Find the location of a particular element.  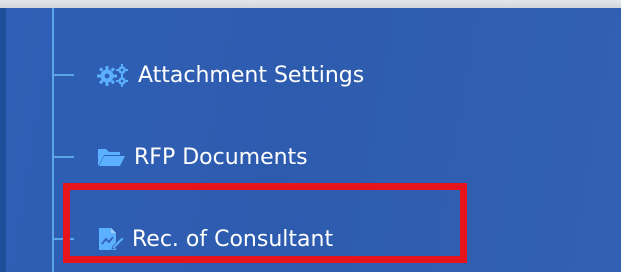

sidebar-item-rfp-documents: RFP Documents is located at coordinates (202, 157).